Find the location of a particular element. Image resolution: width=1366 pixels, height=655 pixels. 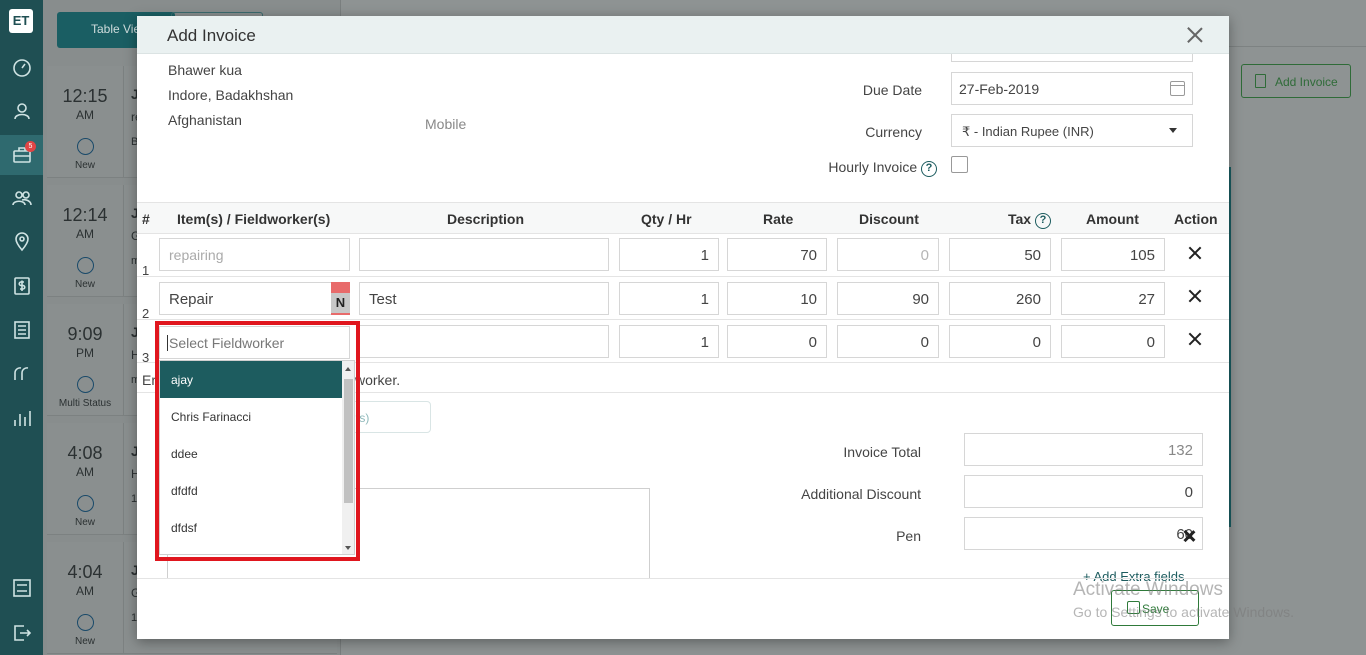

activation-watermark: Activate Windows is located at coordinates (1148, 589).